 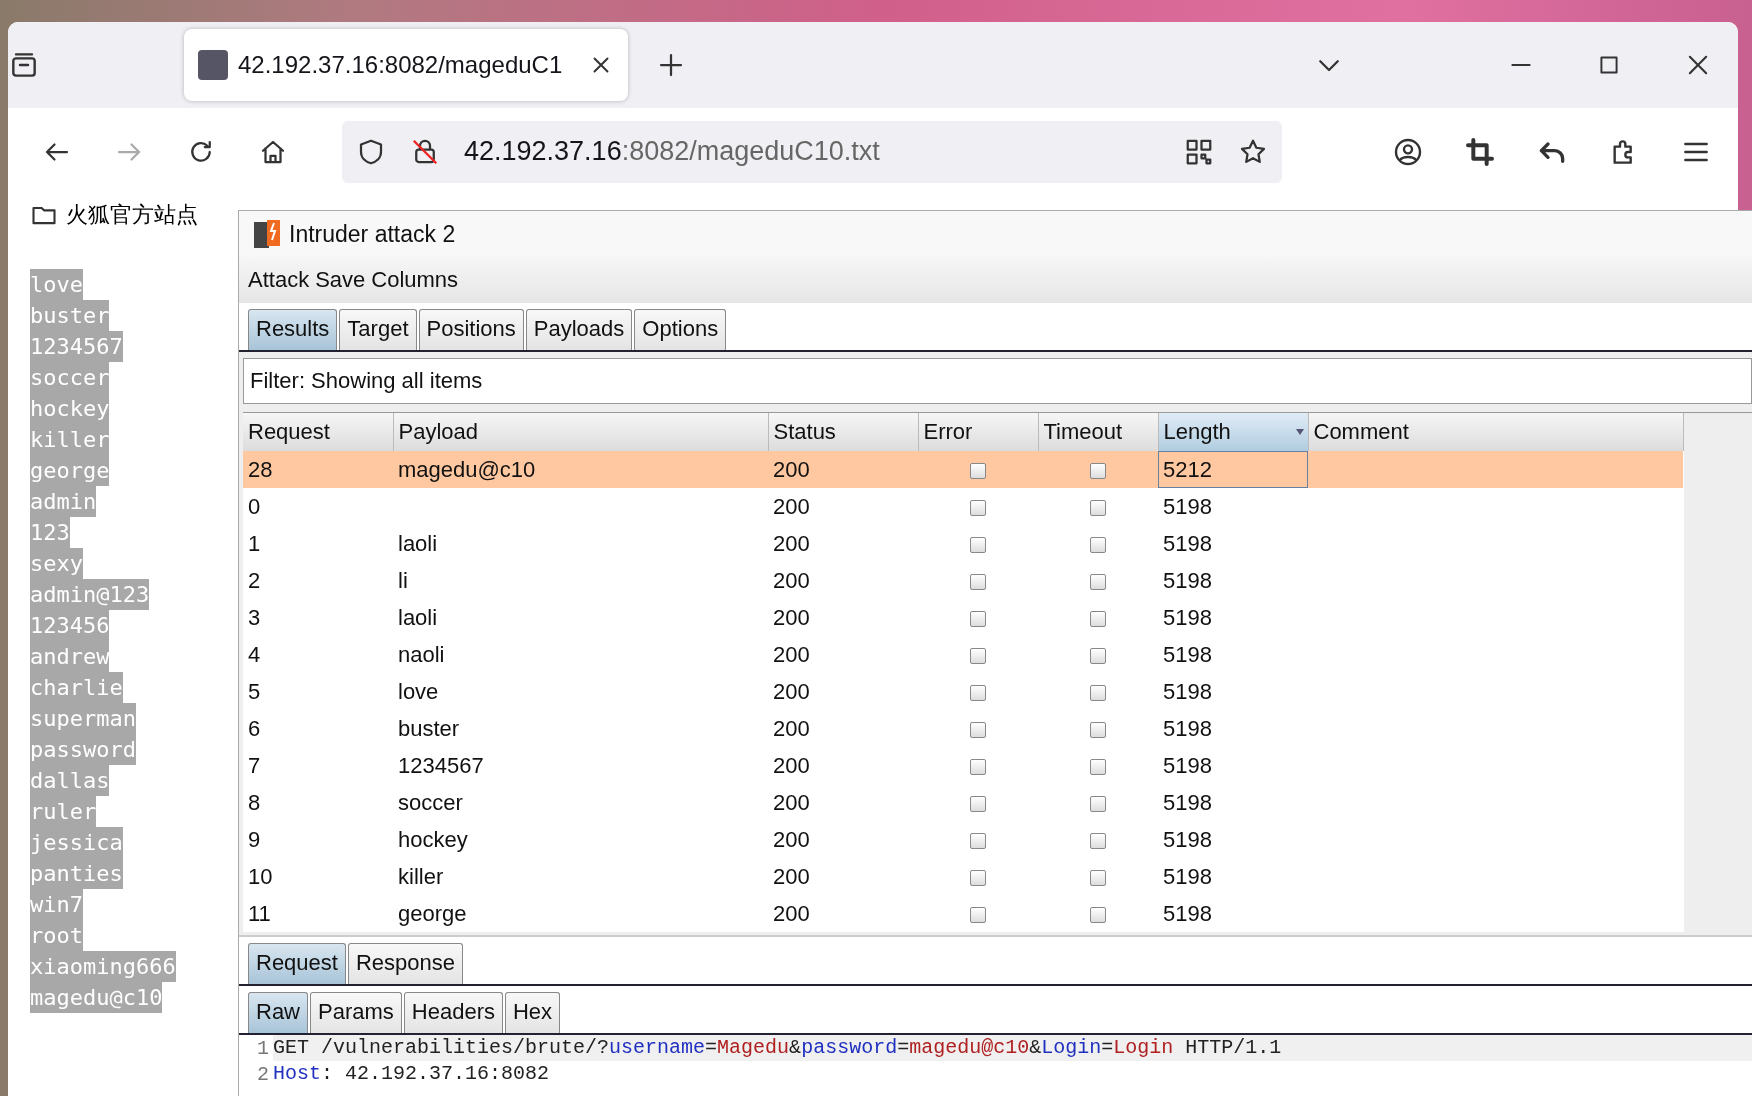 I want to click on tab: Positions, so click(x=471, y=329).